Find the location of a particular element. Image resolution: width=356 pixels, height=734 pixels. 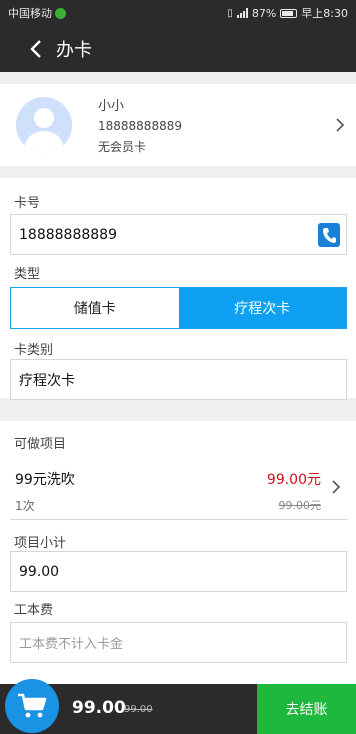

project-name: 99元洗吹 is located at coordinates (45, 480).